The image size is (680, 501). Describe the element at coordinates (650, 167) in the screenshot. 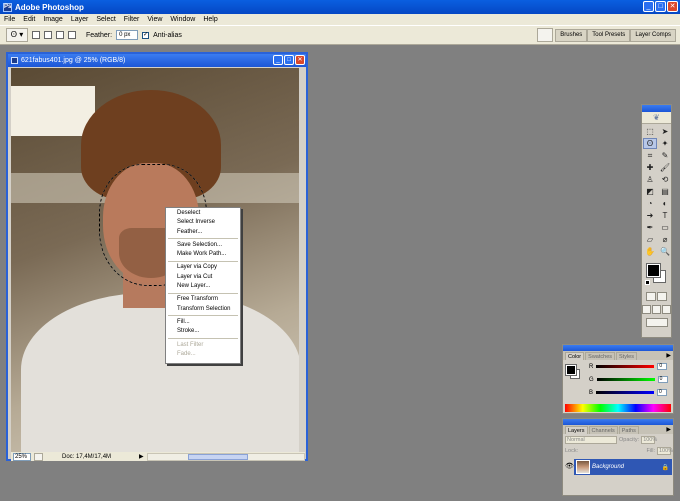

I see `healing-brush-icon: ✚` at that location.